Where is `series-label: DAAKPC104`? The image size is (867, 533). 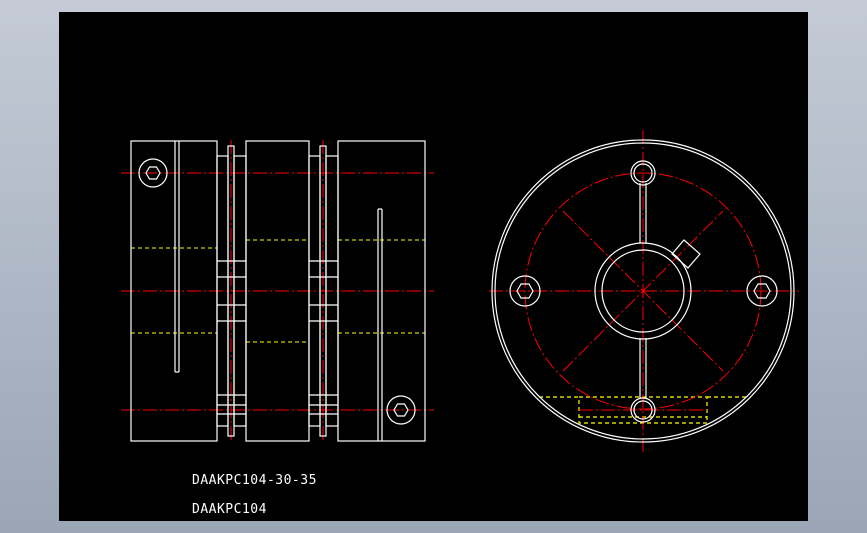 series-label: DAAKPC104 is located at coordinates (229, 509).